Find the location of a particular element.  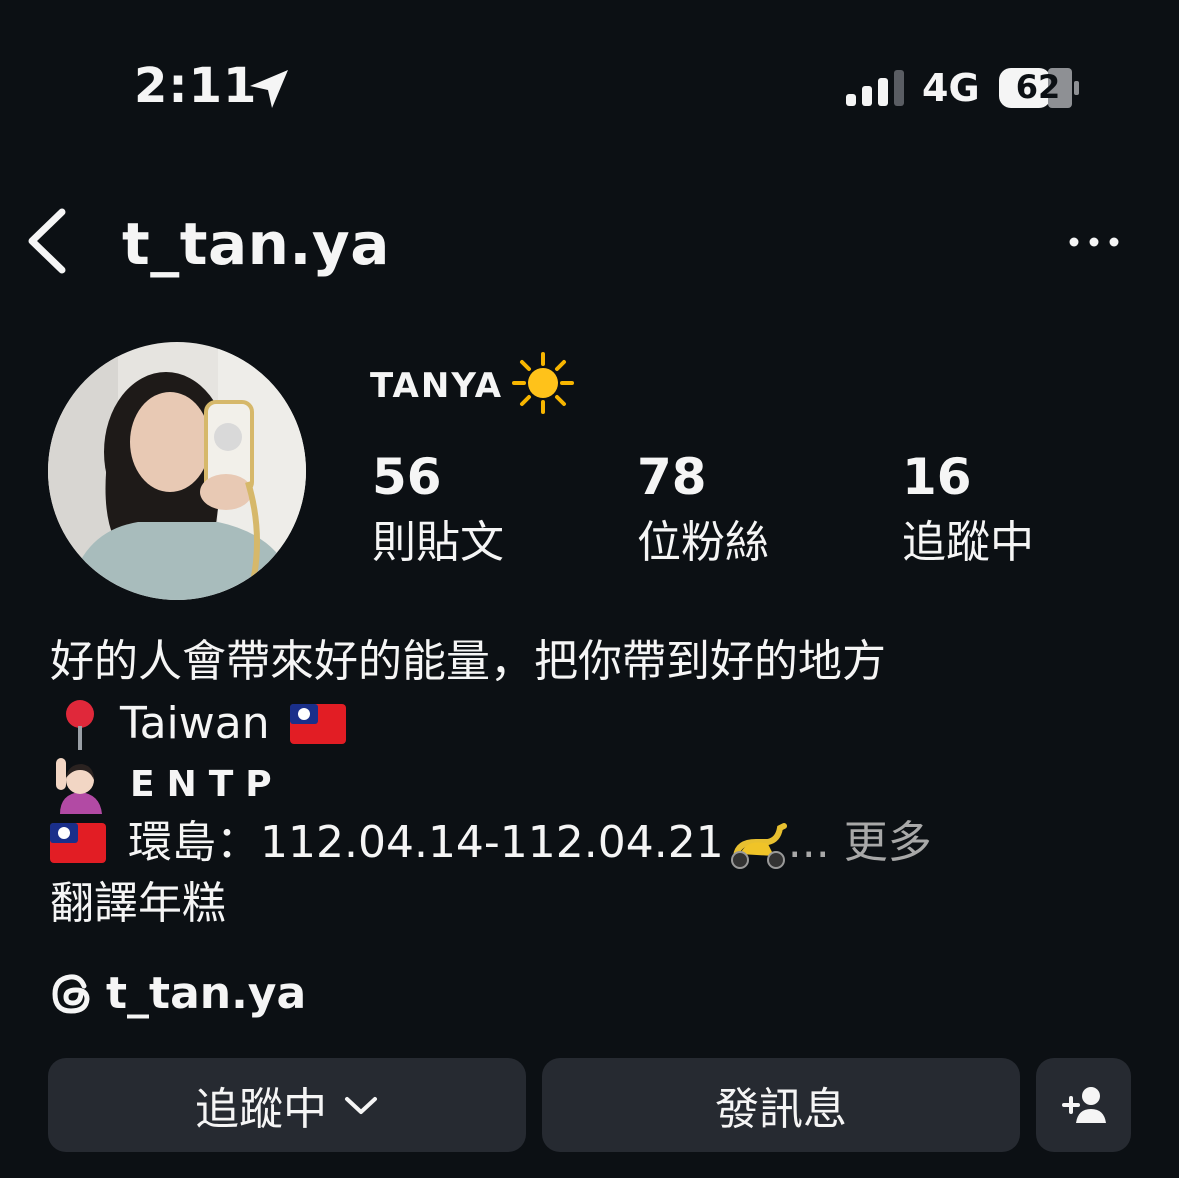

pushpin-icon is located at coordinates (80, 725).